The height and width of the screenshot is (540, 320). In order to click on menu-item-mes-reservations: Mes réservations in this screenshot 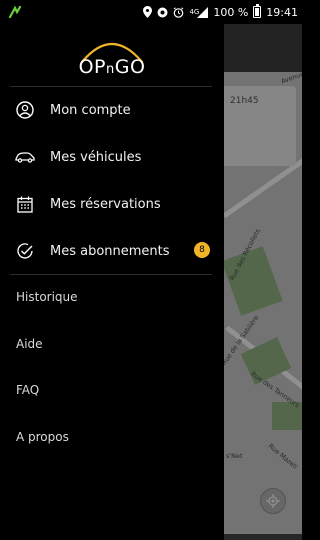, I will do `click(112, 204)`.